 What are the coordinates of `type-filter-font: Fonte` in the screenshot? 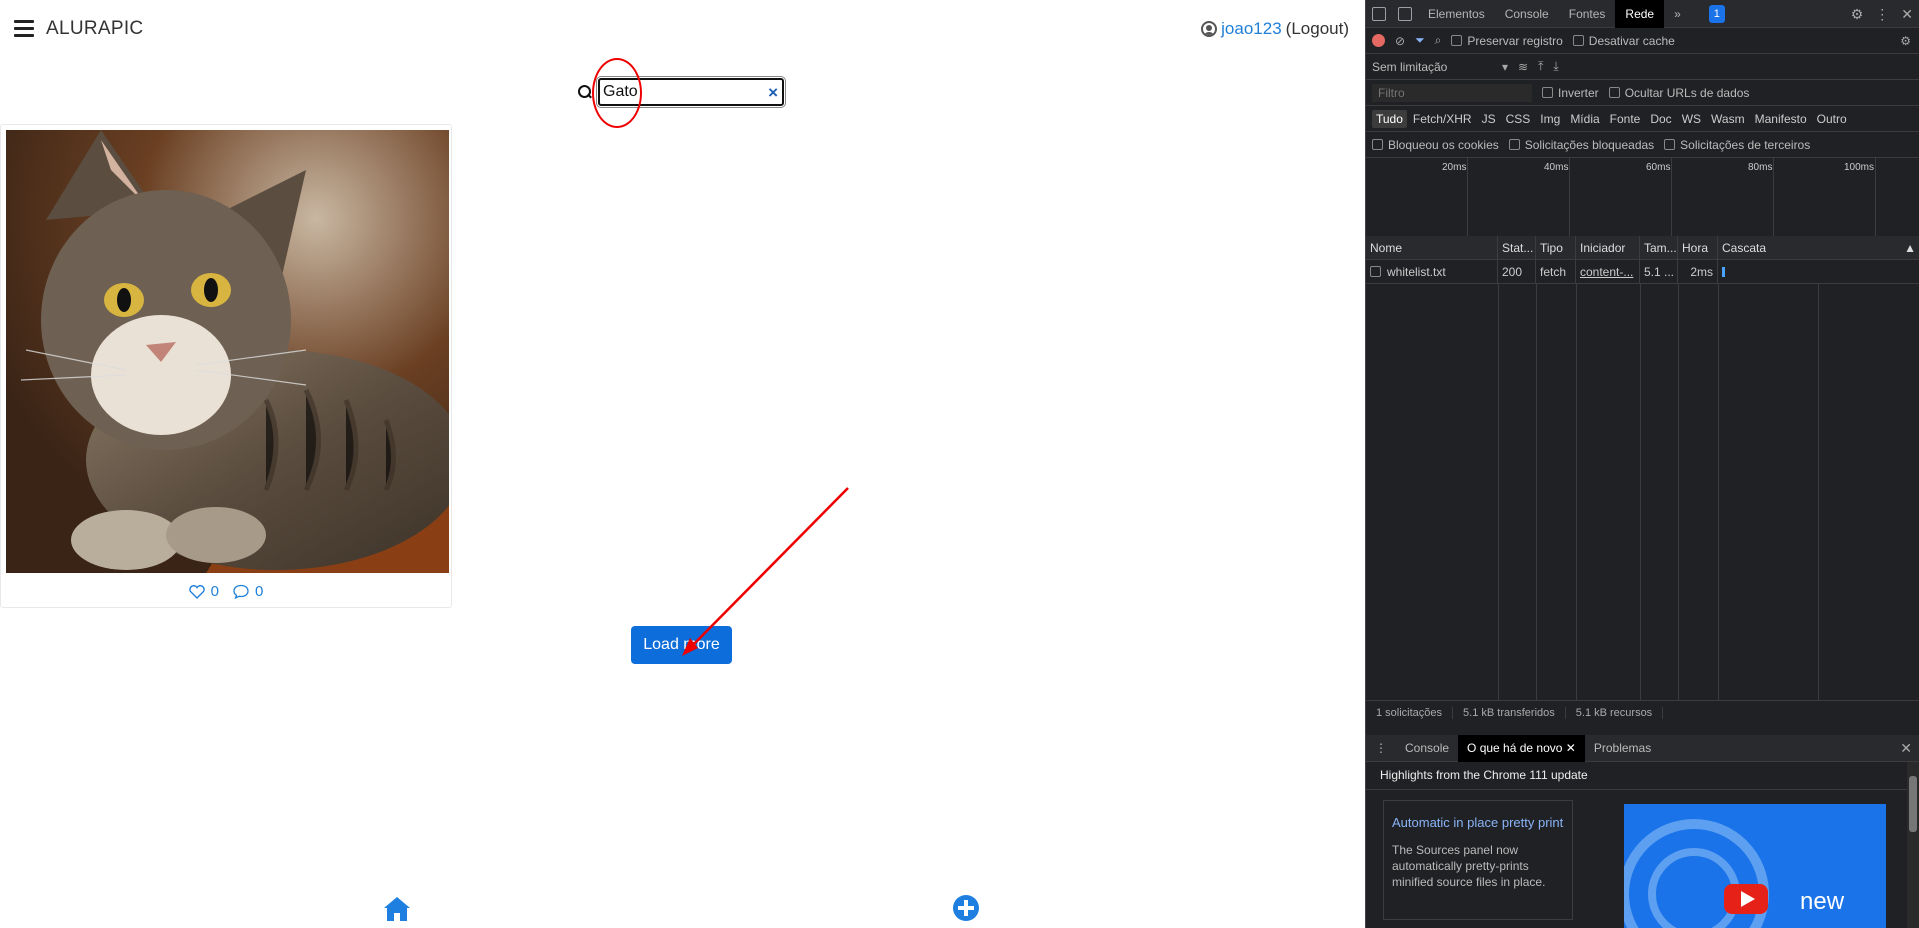 It's located at (1625, 119).